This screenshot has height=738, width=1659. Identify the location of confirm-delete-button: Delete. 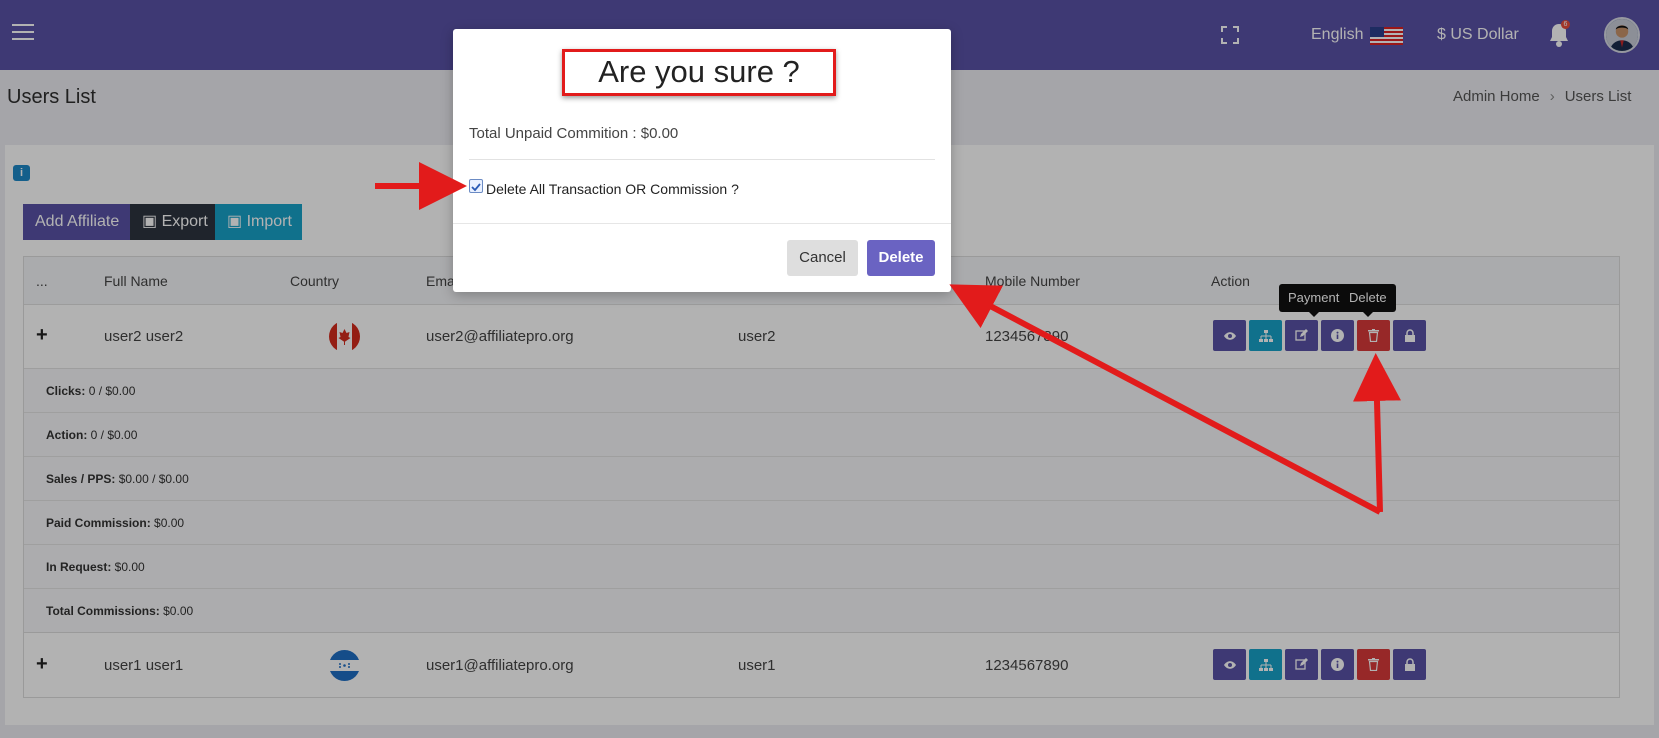
(901, 258).